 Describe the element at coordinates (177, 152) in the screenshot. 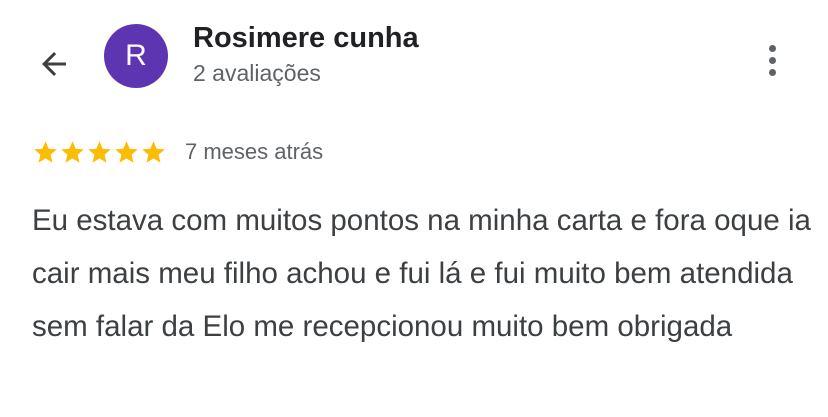

I see `rating-row: 7 meses atrás` at that location.